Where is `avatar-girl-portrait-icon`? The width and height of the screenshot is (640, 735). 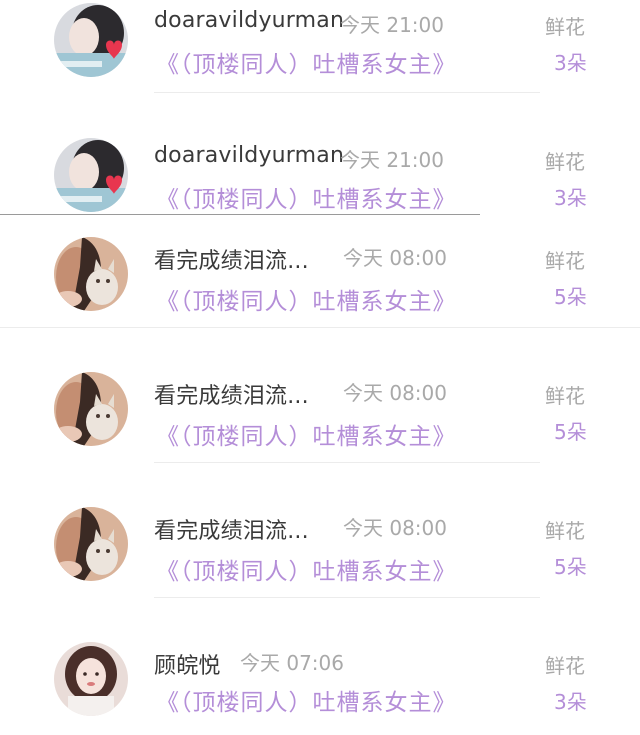 avatar-girl-portrait-icon is located at coordinates (91, 679).